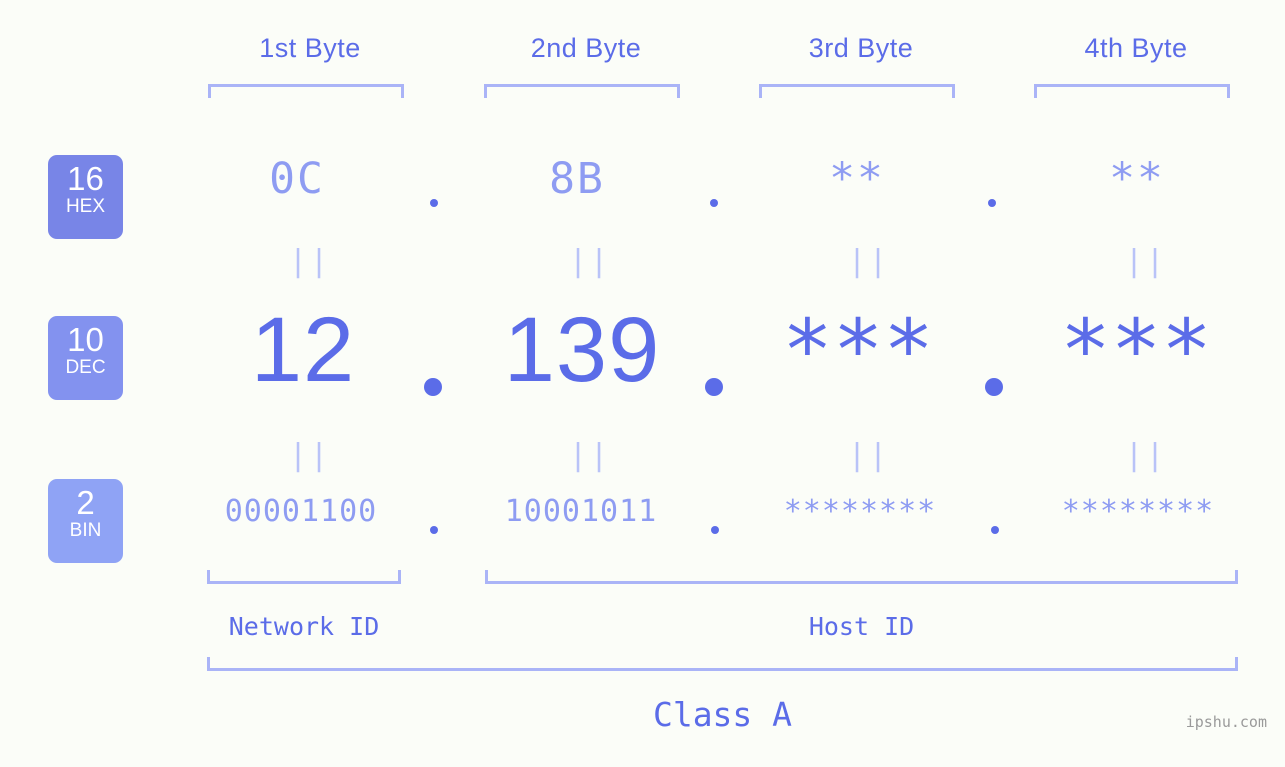 The height and width of the screenshot is (767, 1285). Describe the element at coordinates (590, 455) in the screenshot. I see `equals-mark-dec-bin-2: ||` at that location.